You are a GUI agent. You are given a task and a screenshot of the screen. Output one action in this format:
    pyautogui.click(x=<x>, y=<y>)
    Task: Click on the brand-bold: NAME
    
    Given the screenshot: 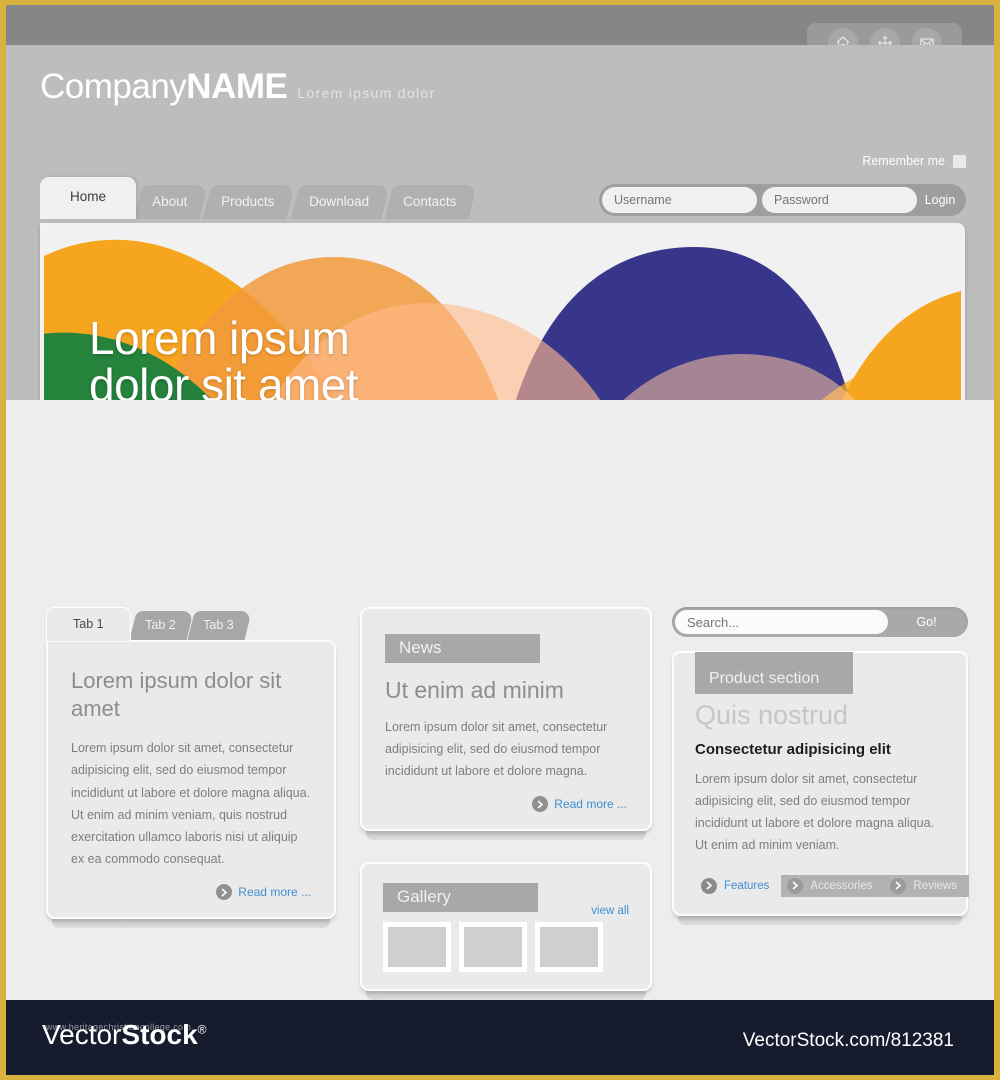 What is the action you would take?
    pyautogui.click(x=237, y=86)
    